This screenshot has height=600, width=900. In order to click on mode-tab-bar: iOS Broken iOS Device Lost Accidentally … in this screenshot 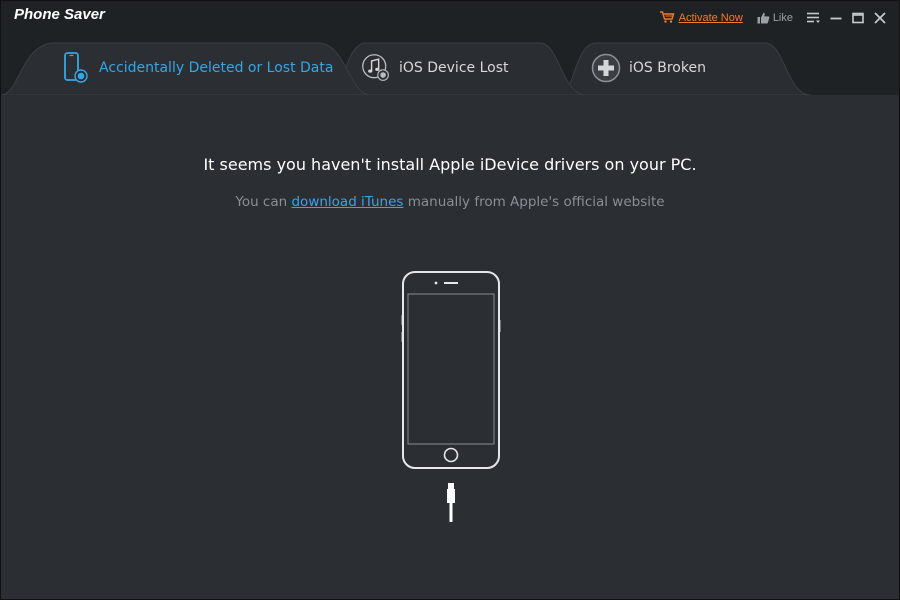, I will do `click(450, 68)`.